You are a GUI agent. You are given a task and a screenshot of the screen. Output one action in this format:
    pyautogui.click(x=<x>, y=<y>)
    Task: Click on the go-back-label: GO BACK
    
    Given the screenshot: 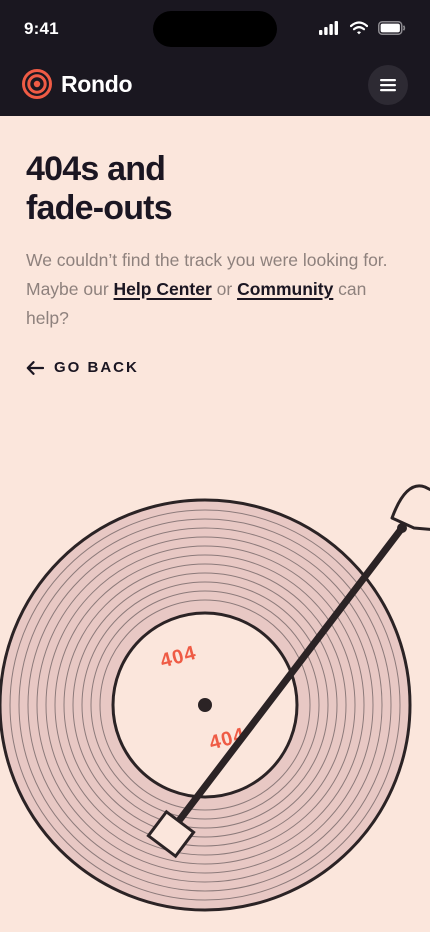 What is the action you would take?
    pyautogui.click(x=96, y=367)
    